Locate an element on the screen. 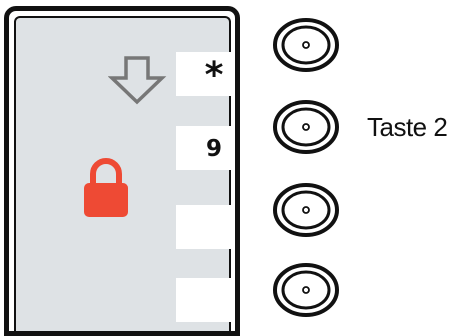  softkey-label-1-text: * is located at coordinates (214, 75).